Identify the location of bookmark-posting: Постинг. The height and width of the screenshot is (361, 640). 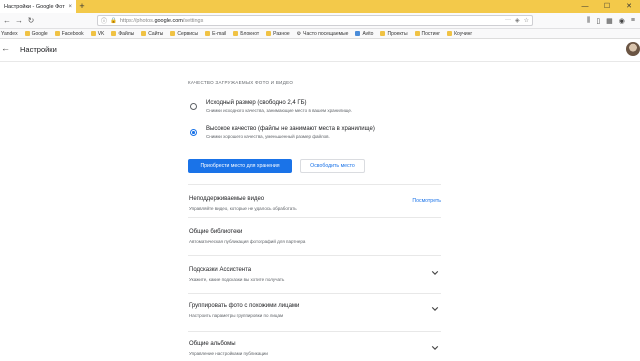
(427, 34).